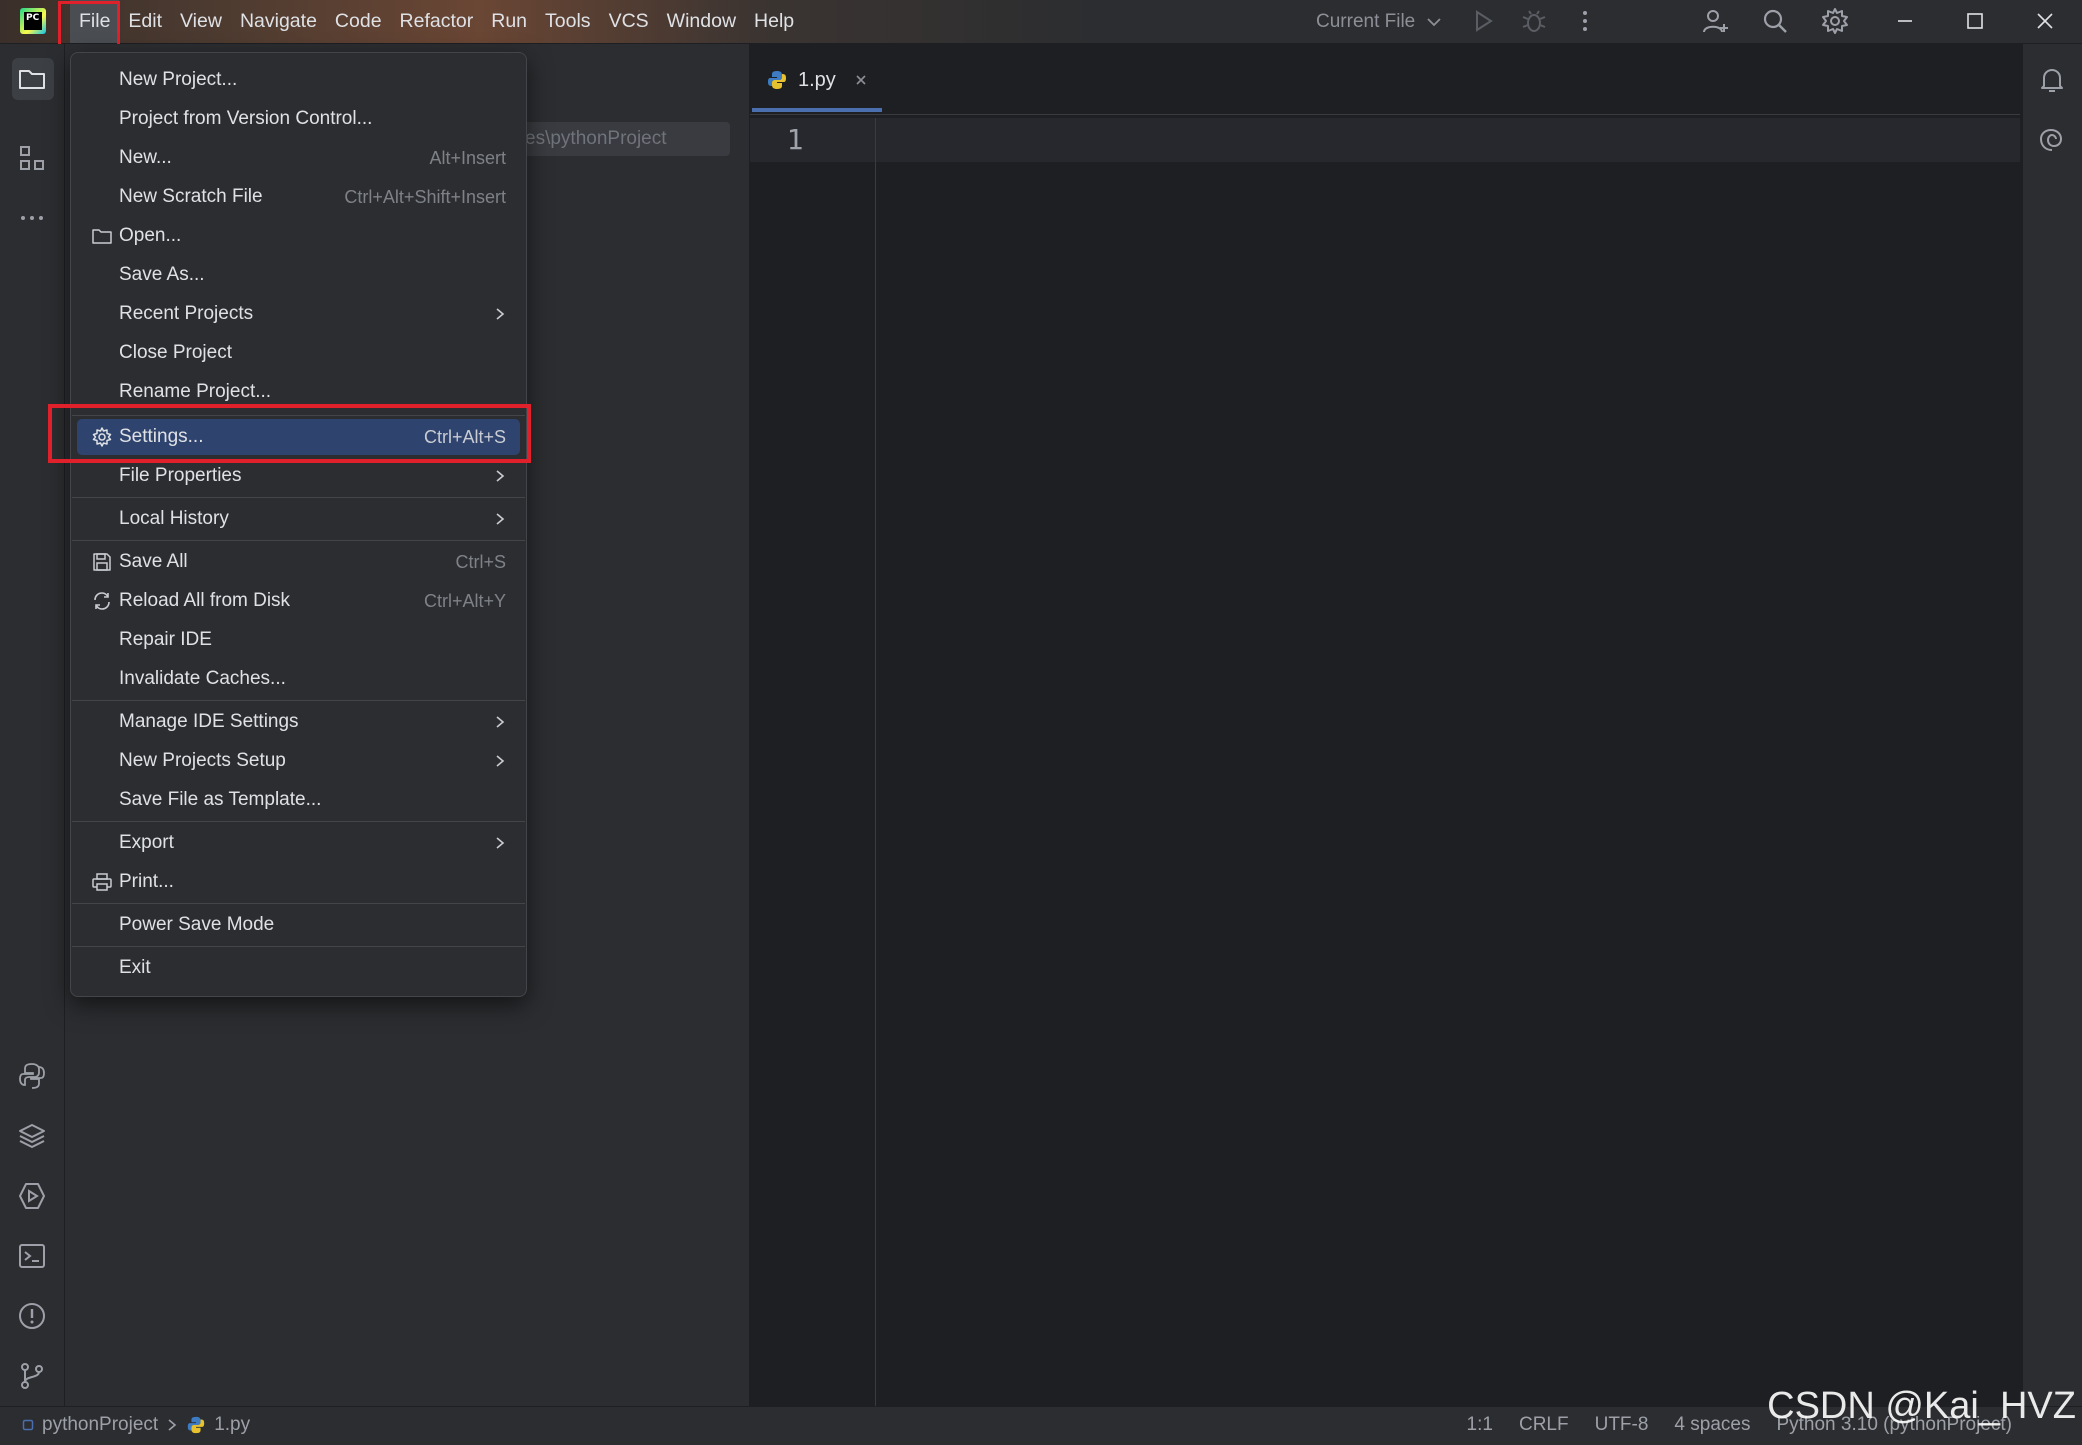  I want to click on menu-item-label: File Properties, so click(180, 475).